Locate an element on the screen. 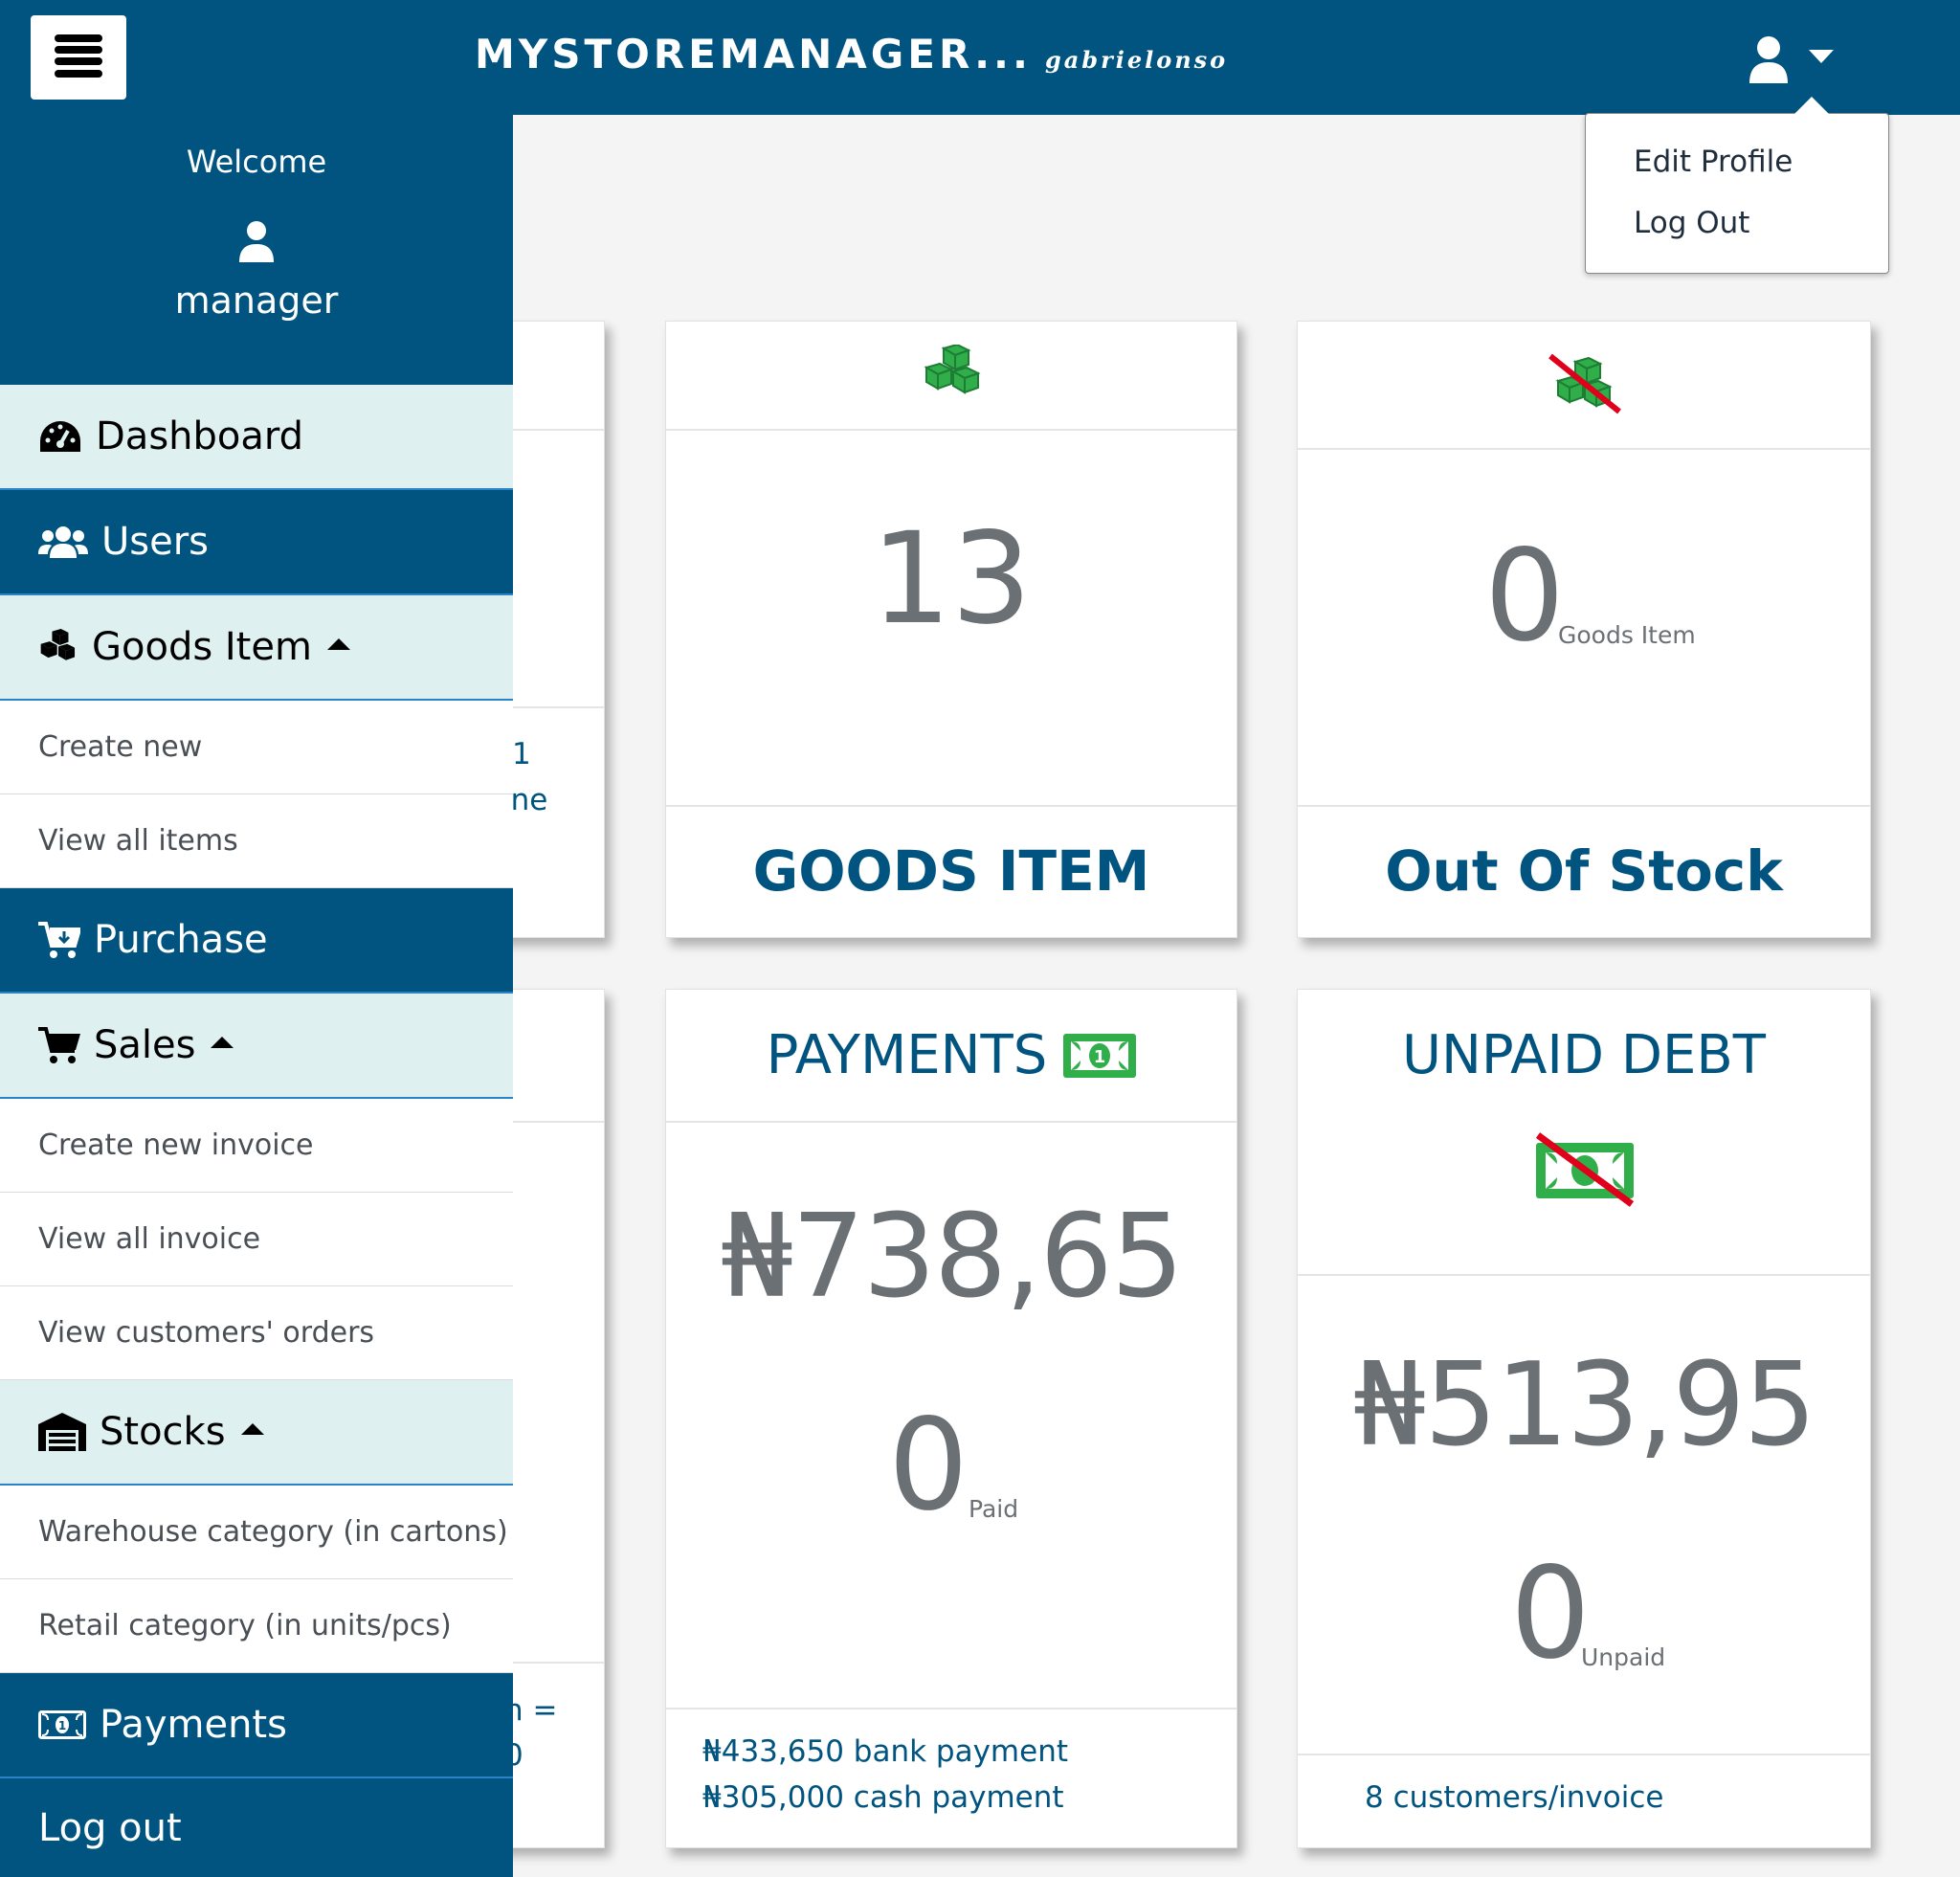 The width and height of the screenshot is (1960, 1877). sidebar-role: manager is located at coordinates (257, 300).